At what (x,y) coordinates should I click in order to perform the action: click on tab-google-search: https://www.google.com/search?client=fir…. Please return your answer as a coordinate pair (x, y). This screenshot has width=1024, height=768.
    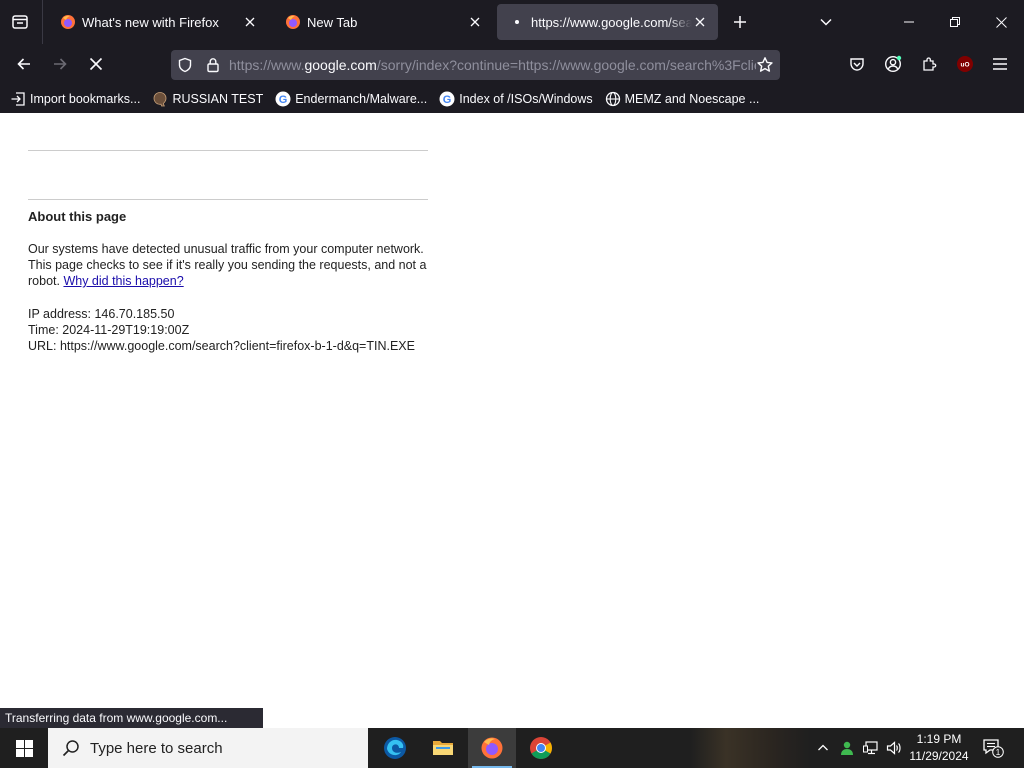
    Looking at the image, I should click on (607, 22).